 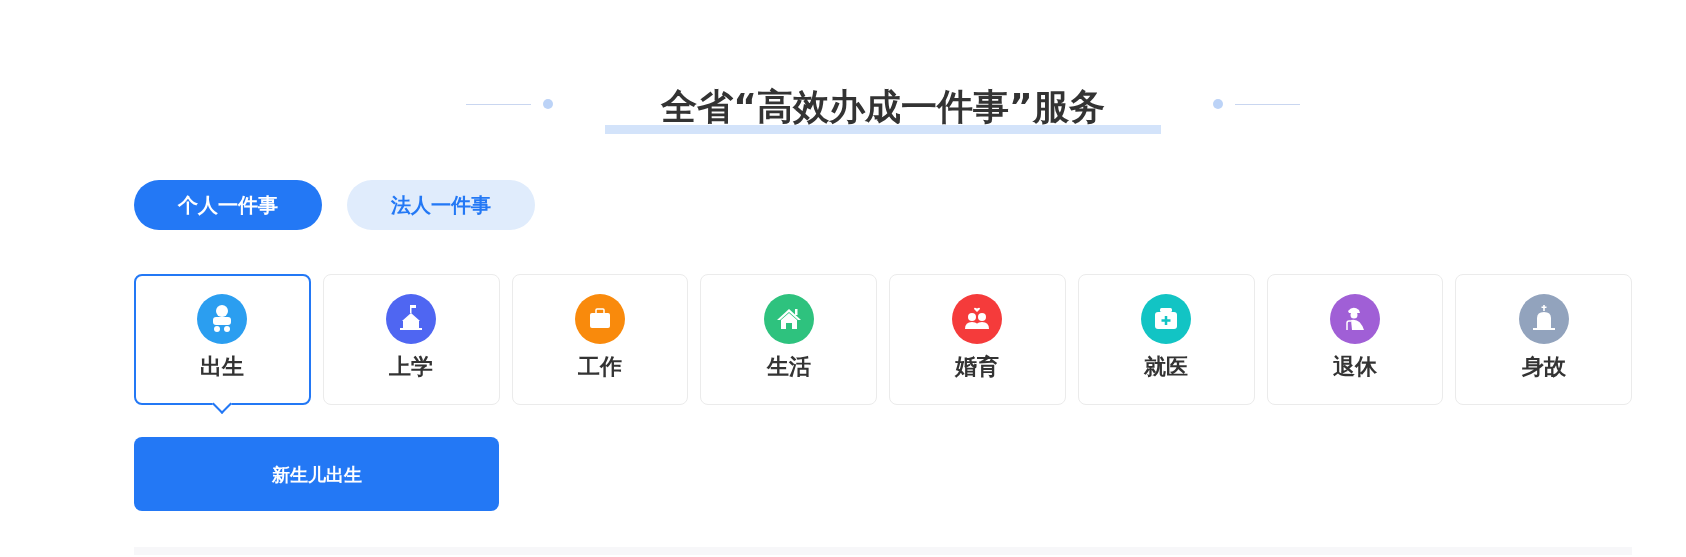 What do you see at coordinates (1166, 367) in the screenshot?
I see `category-label: 就医` at bounding box center [1166, 367].